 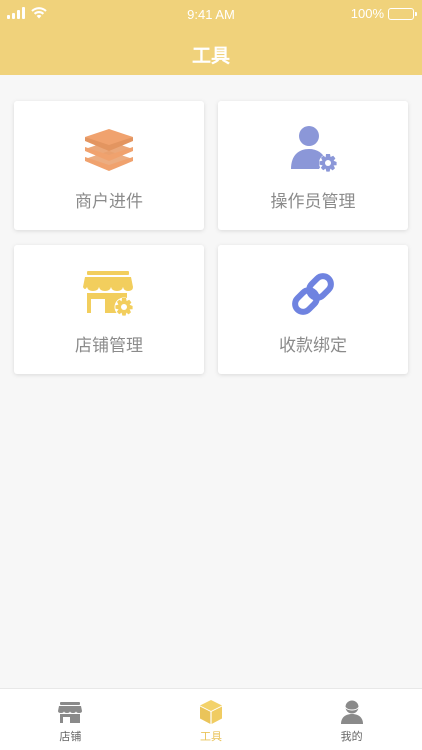 What do you see at coordinates (402, 13) in the screenshot?
I see `battery-icon` at bounding box center [402, 13].